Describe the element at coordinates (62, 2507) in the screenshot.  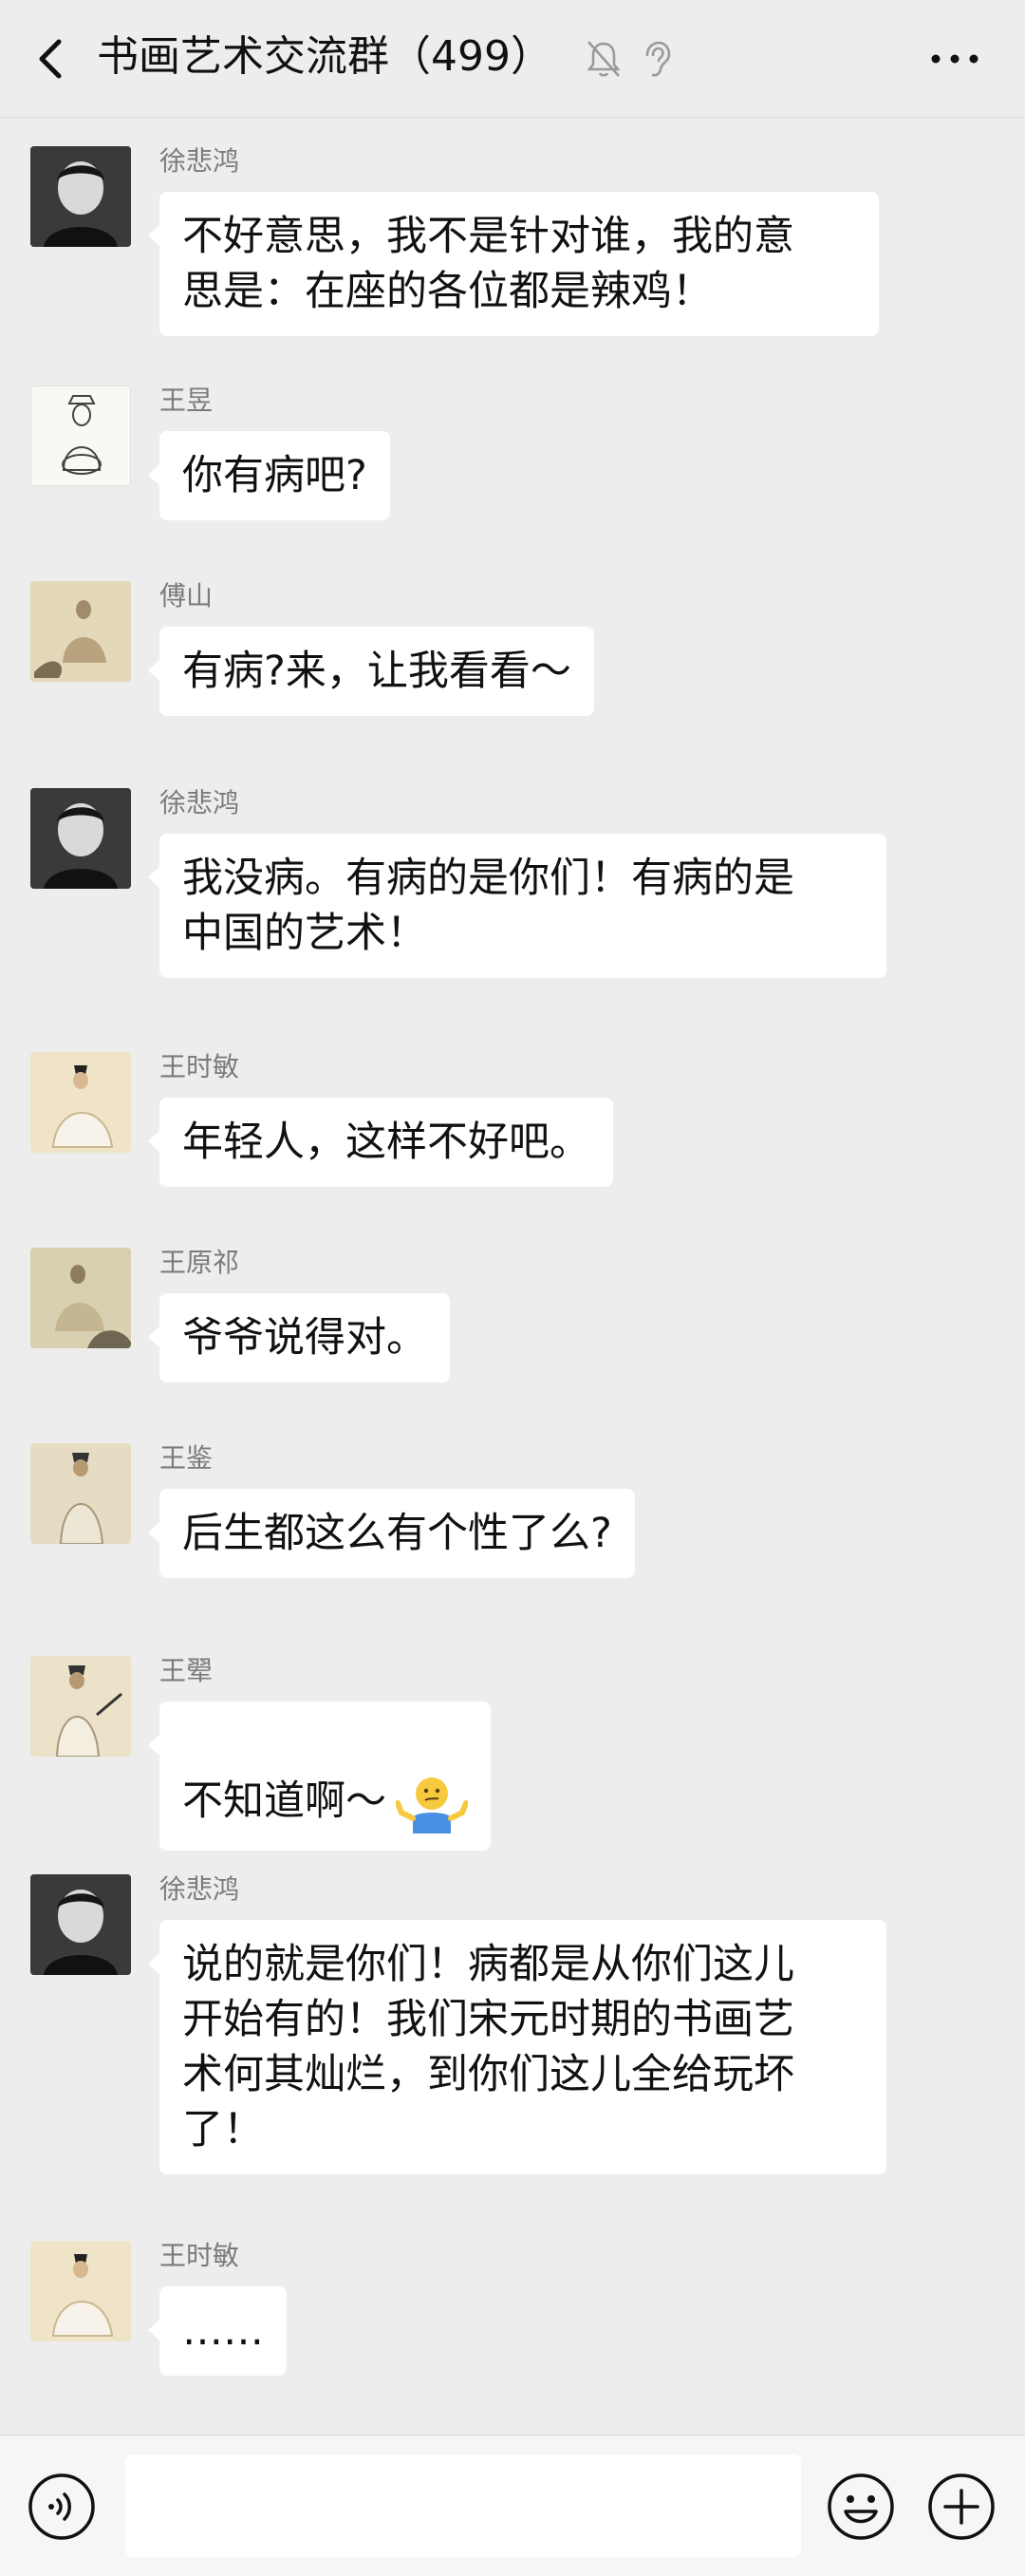
I see `voice-icon` at that location.